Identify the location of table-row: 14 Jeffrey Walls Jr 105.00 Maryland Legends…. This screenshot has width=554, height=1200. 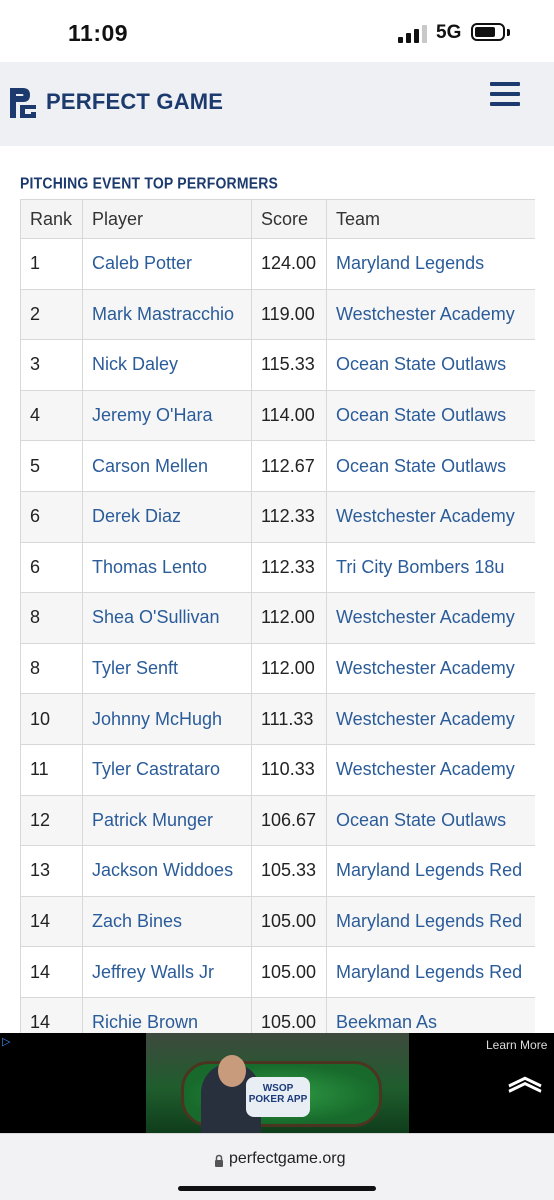
(277, 972).